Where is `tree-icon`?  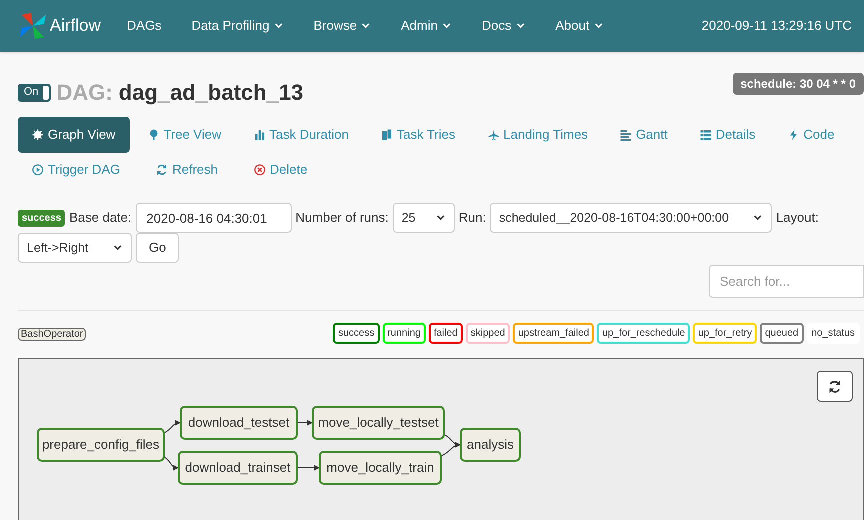 tree-icon is located at coordinates (154, 135).